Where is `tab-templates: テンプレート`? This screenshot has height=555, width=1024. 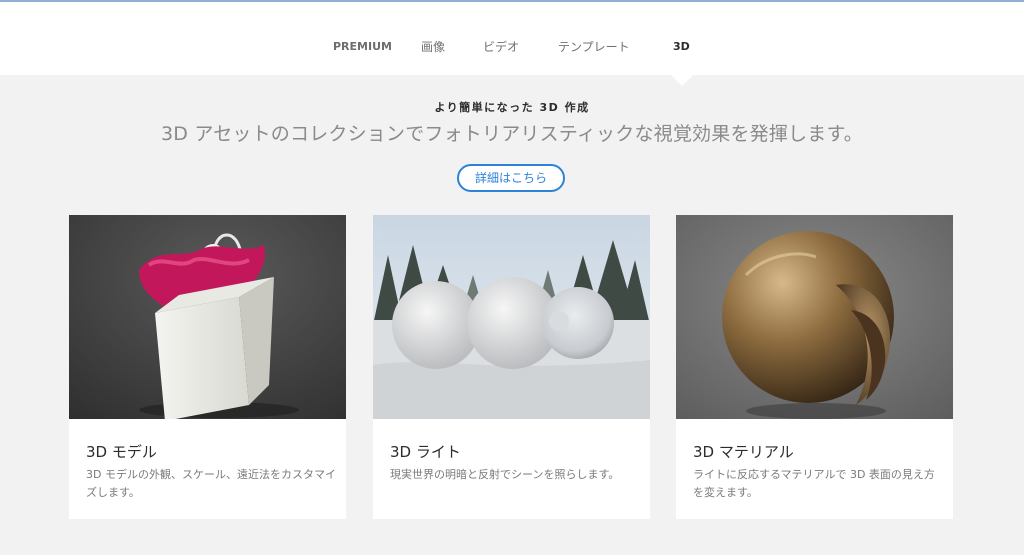 tab-templates: テンプレート is located at coordinates (594, 46).